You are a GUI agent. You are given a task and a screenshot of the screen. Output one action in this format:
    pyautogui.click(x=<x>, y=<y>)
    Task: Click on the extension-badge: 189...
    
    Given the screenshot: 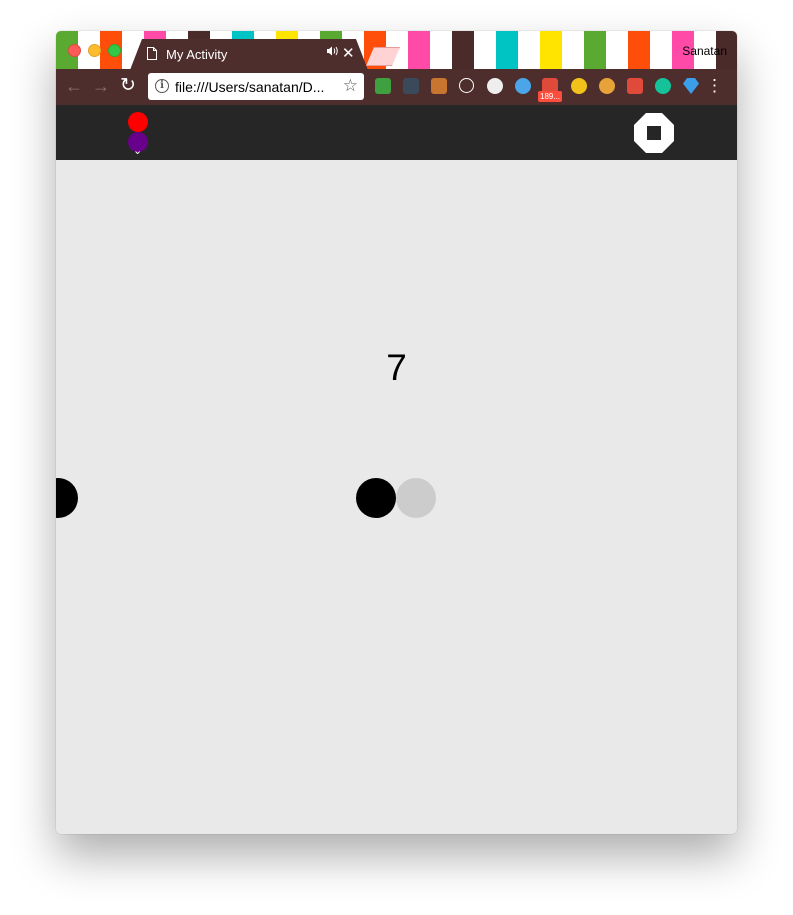 What is the action you would take?
    pyautogui.click(x=550, y=96)
    